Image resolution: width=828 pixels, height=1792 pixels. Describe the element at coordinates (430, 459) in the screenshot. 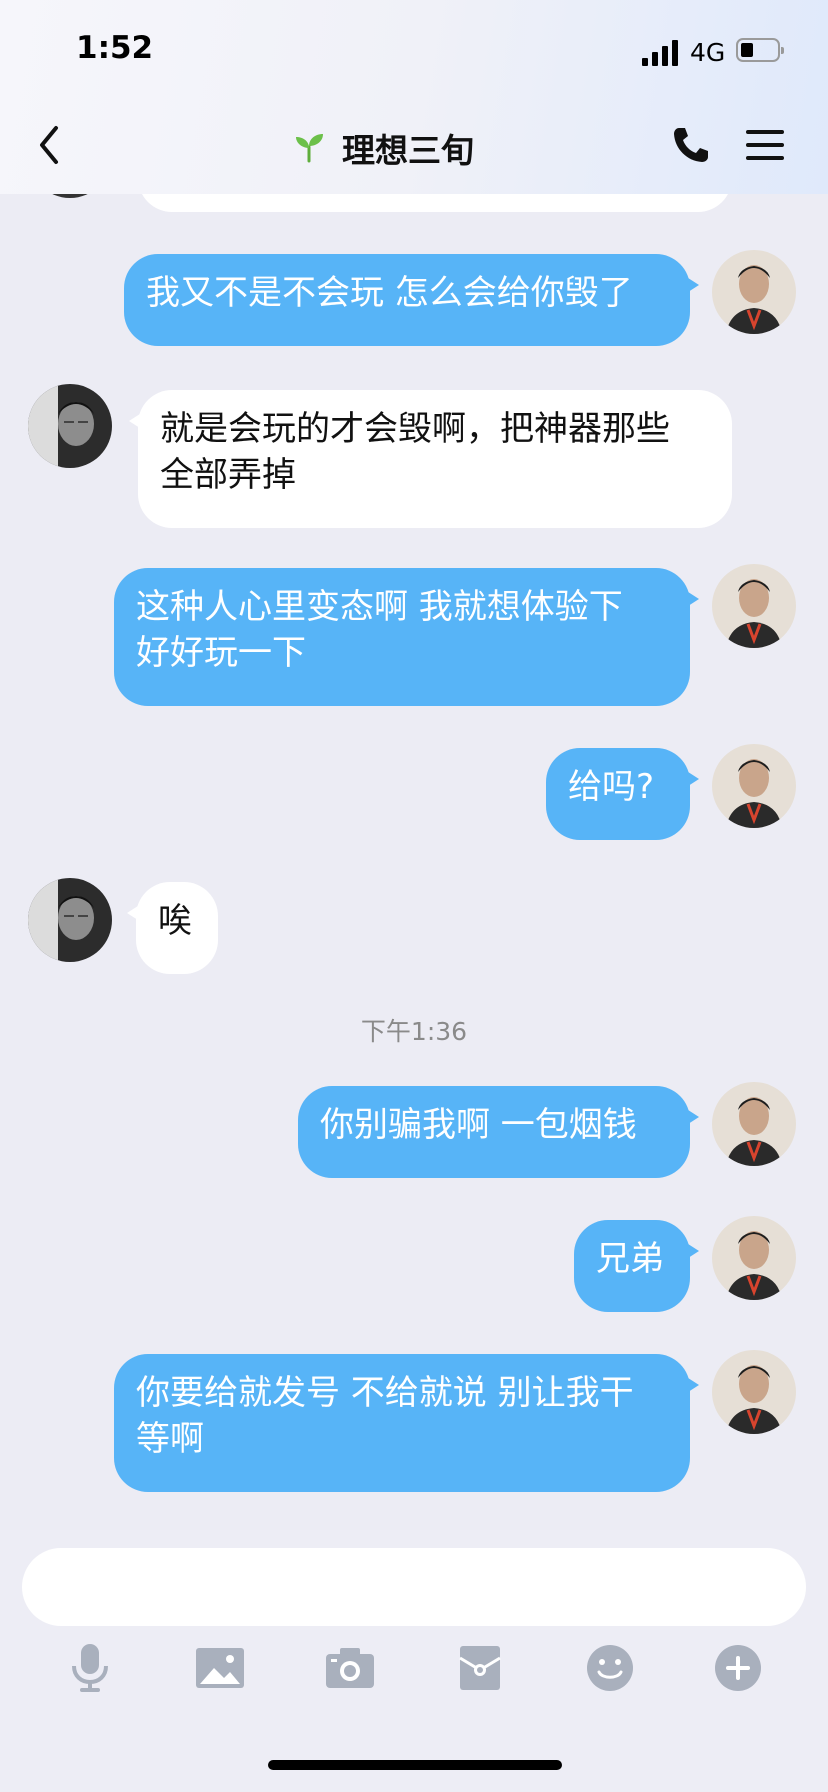

I see `message-bubble: 就是会玩的才会毁啊，把神器那些 全部弄掉` at that location.